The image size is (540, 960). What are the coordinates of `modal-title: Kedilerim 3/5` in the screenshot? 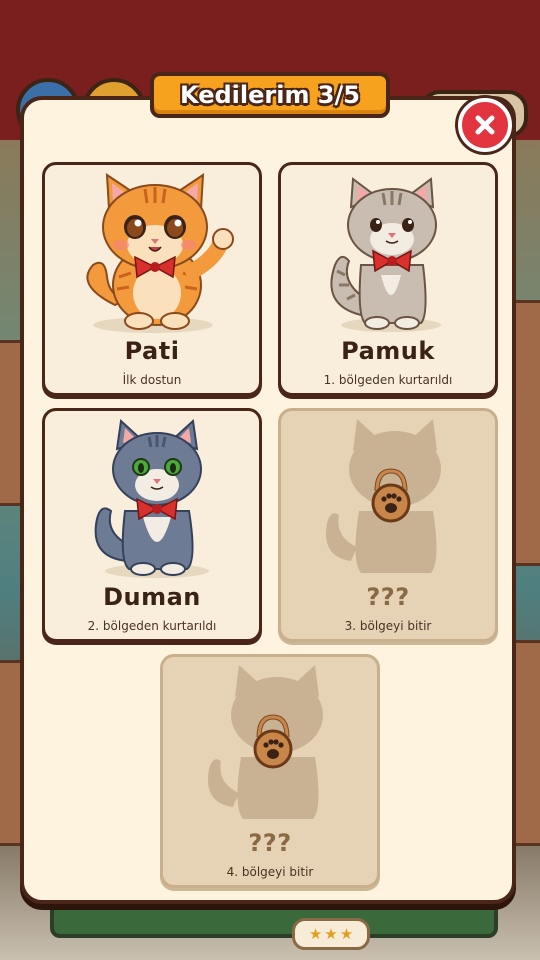 It's located at (270, 95).